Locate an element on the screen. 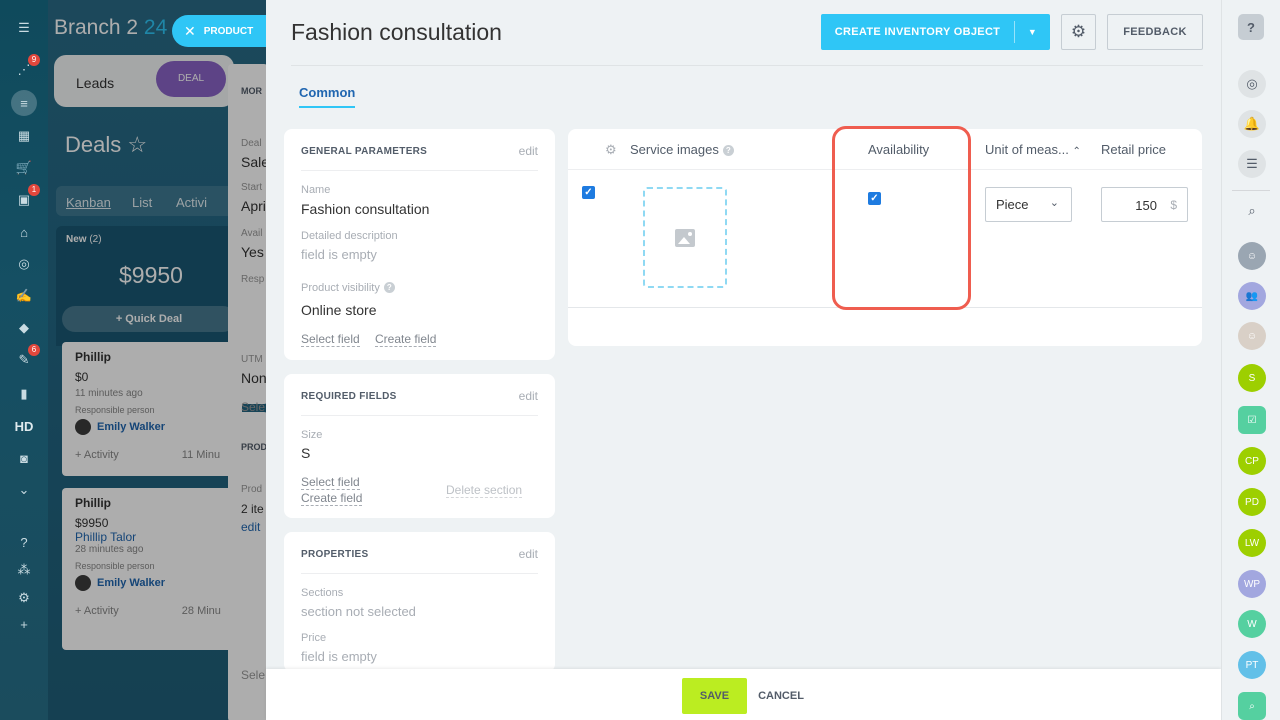 Image resolution: width=1280 pixels, height=720 pixels. robot-icon: ▣ 1 is located at coordinates (27, 197).